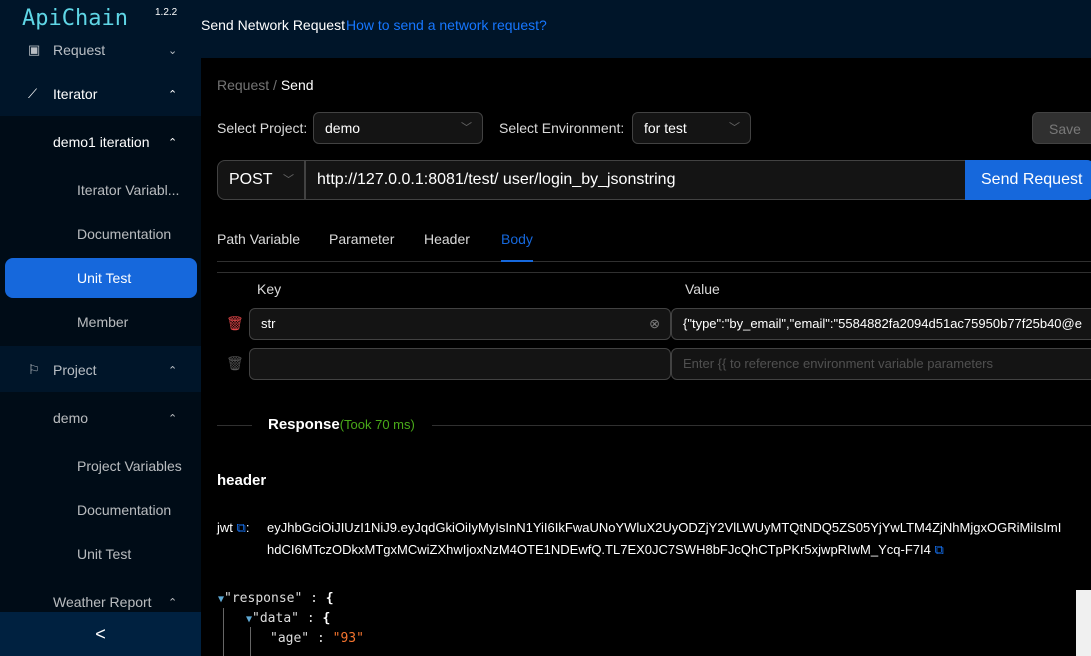  What do you see at coordinates (273, 25) in the screenshot?
I see `page-title: Send Network Request` at bounding box center [273, 25].